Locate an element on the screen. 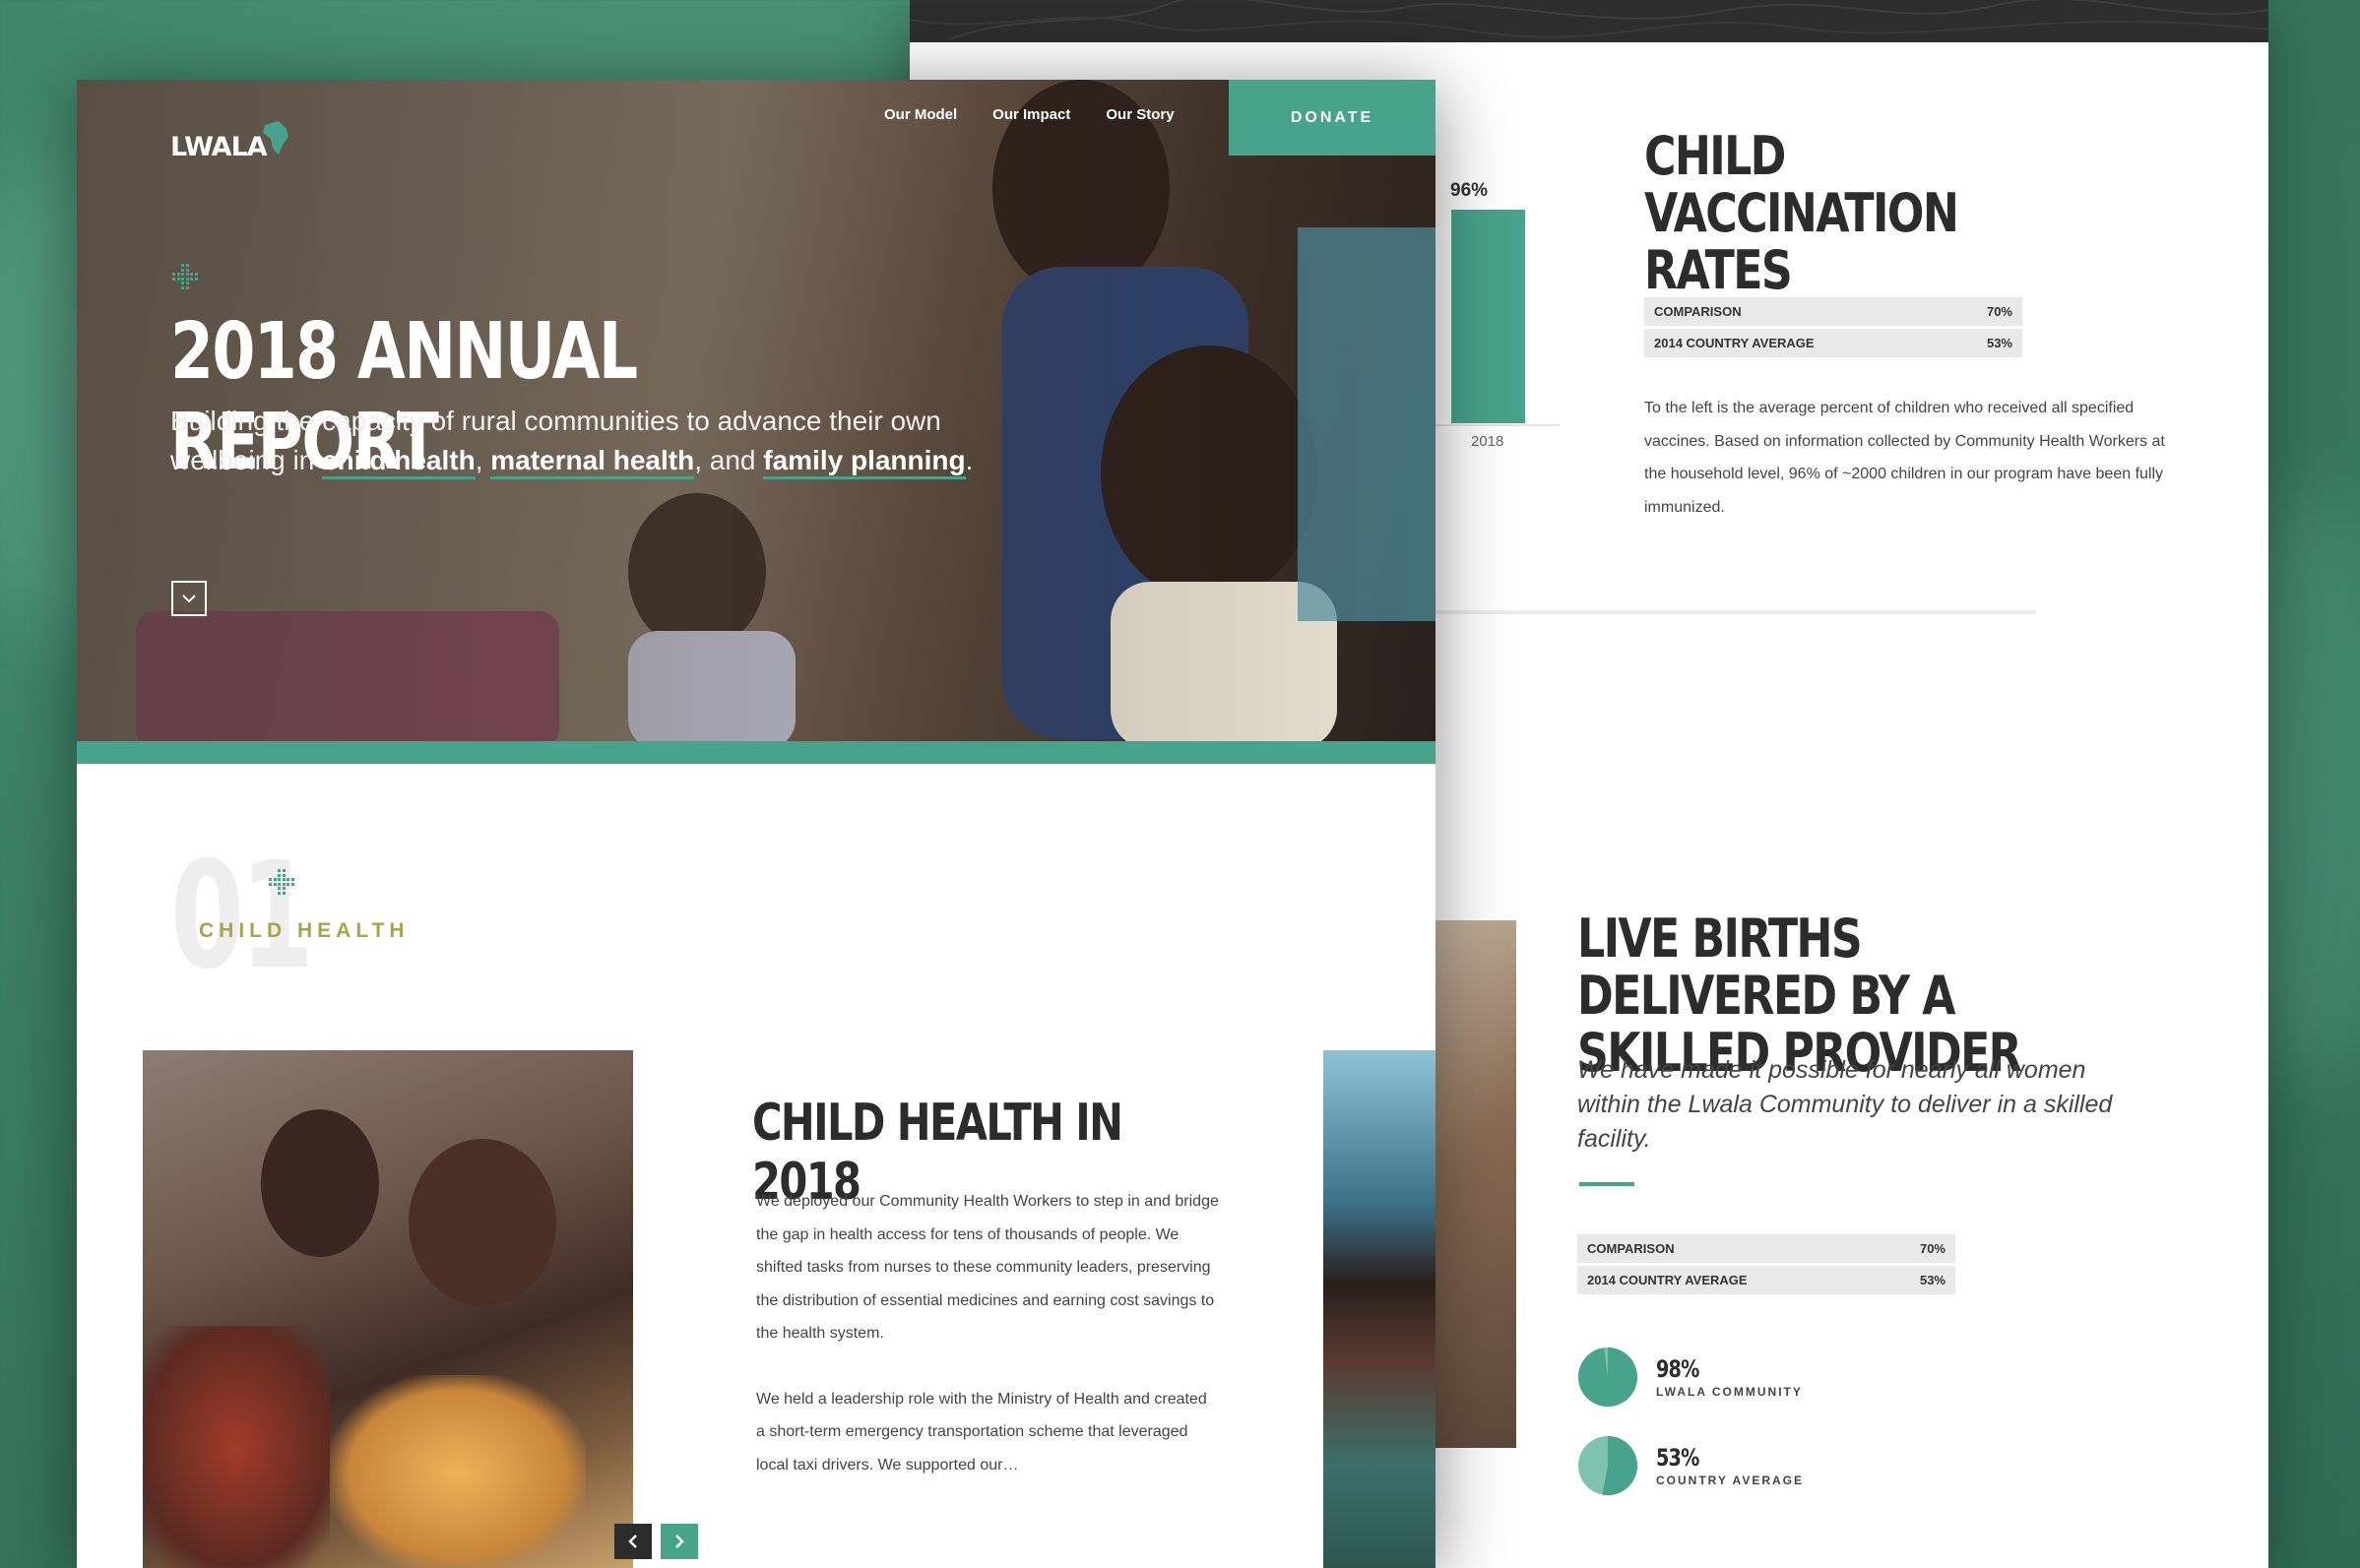 The image size is (2360, 1568). pie-stat-lwala: 98% LWALA COMMUNITY is located at coordinates (1690, 1377).